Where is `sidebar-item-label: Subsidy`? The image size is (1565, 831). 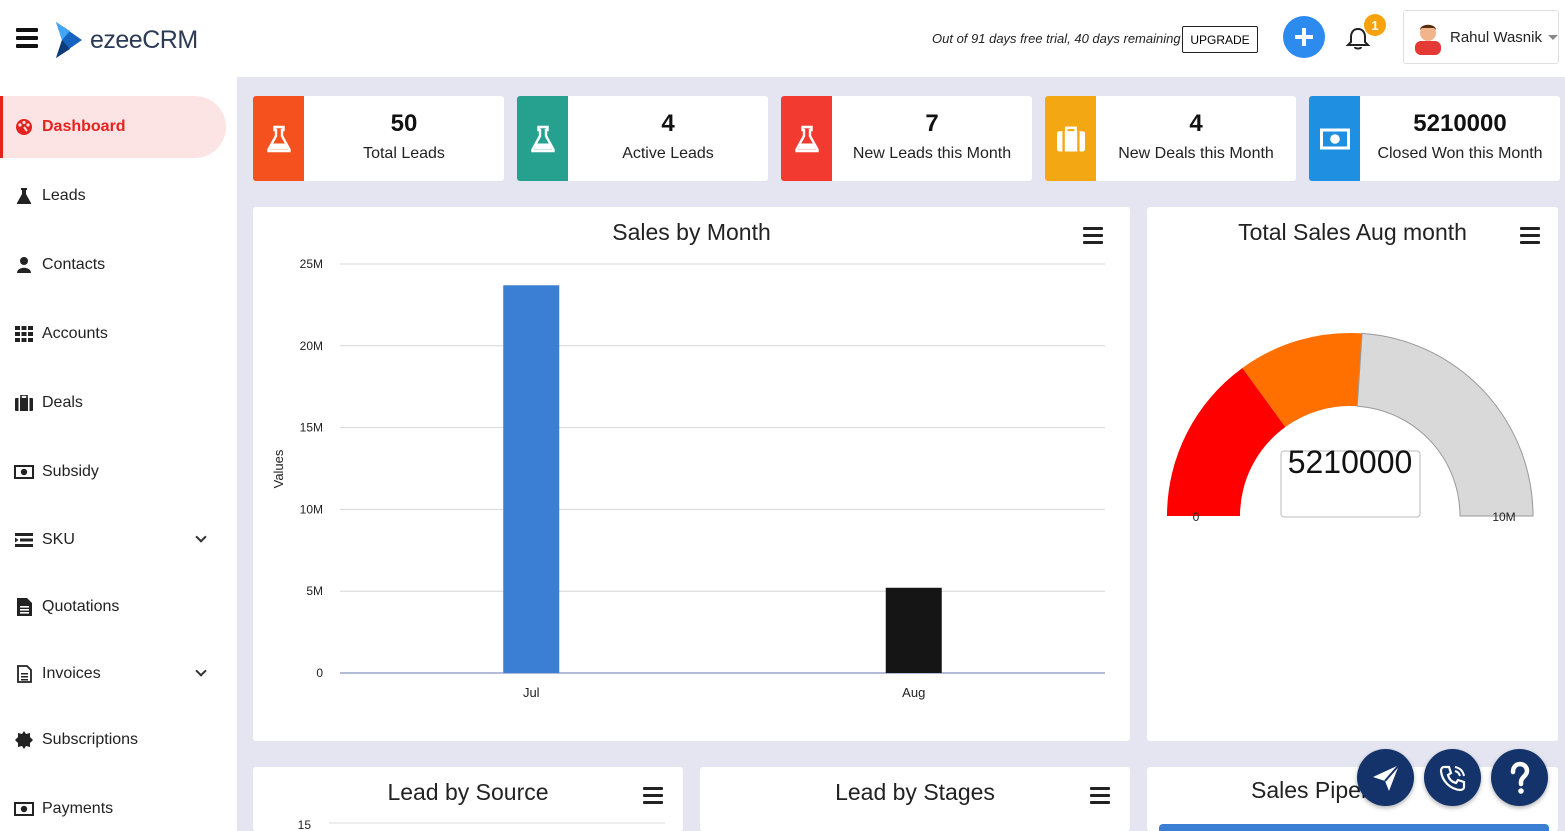
sidebar-item-label: Subsidy is located at coordinates (70, 471).